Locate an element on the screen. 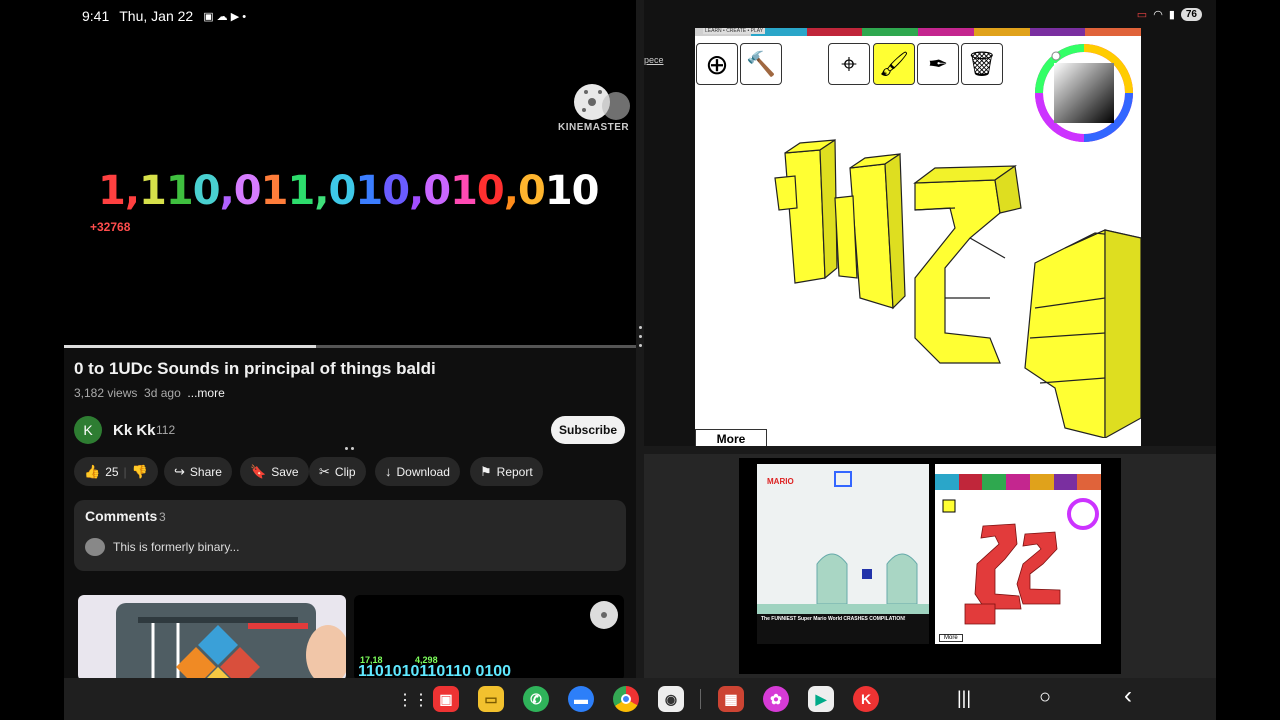  like-count: 25 is located at coordinates (111, 472).